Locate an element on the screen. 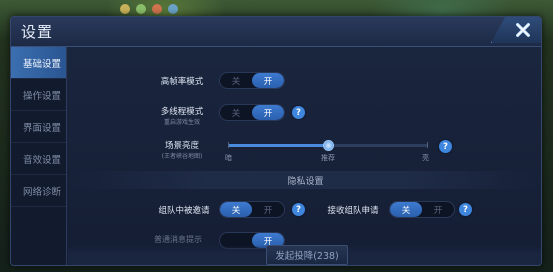  tab-label: 音效设置 is located at coordinates (42, 160).